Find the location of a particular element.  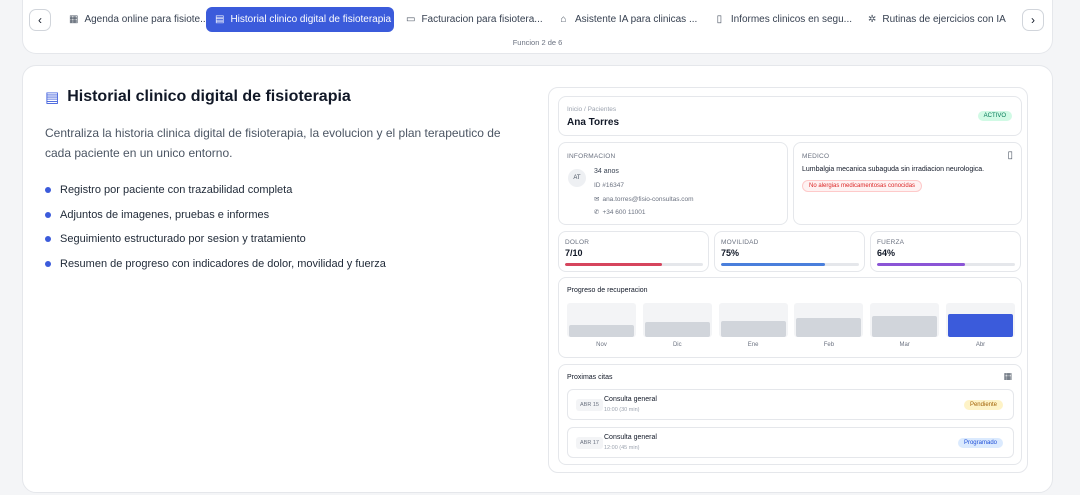

breadcrumb: Inicio / Pacientes is located at coordinates (592, 109).